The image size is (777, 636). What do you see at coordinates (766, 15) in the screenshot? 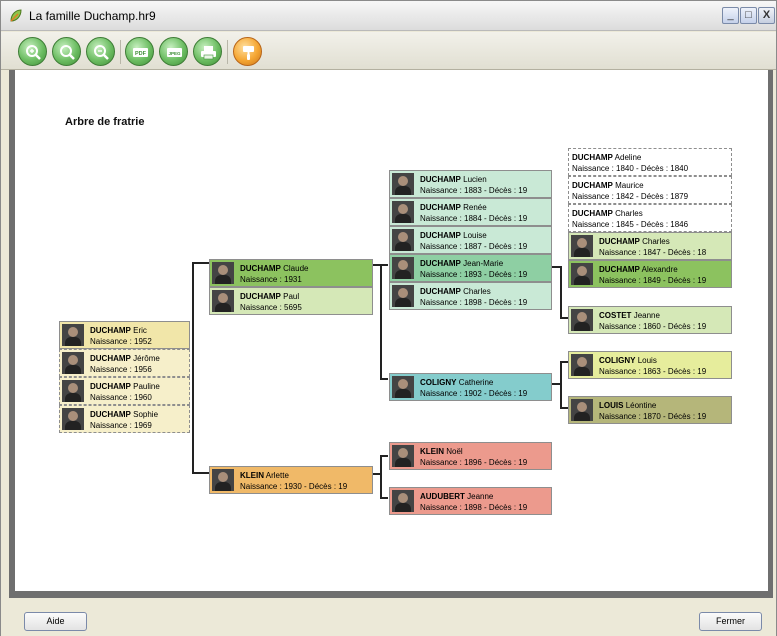
I see `close-window-button: X` at bounding box center [766, 15].